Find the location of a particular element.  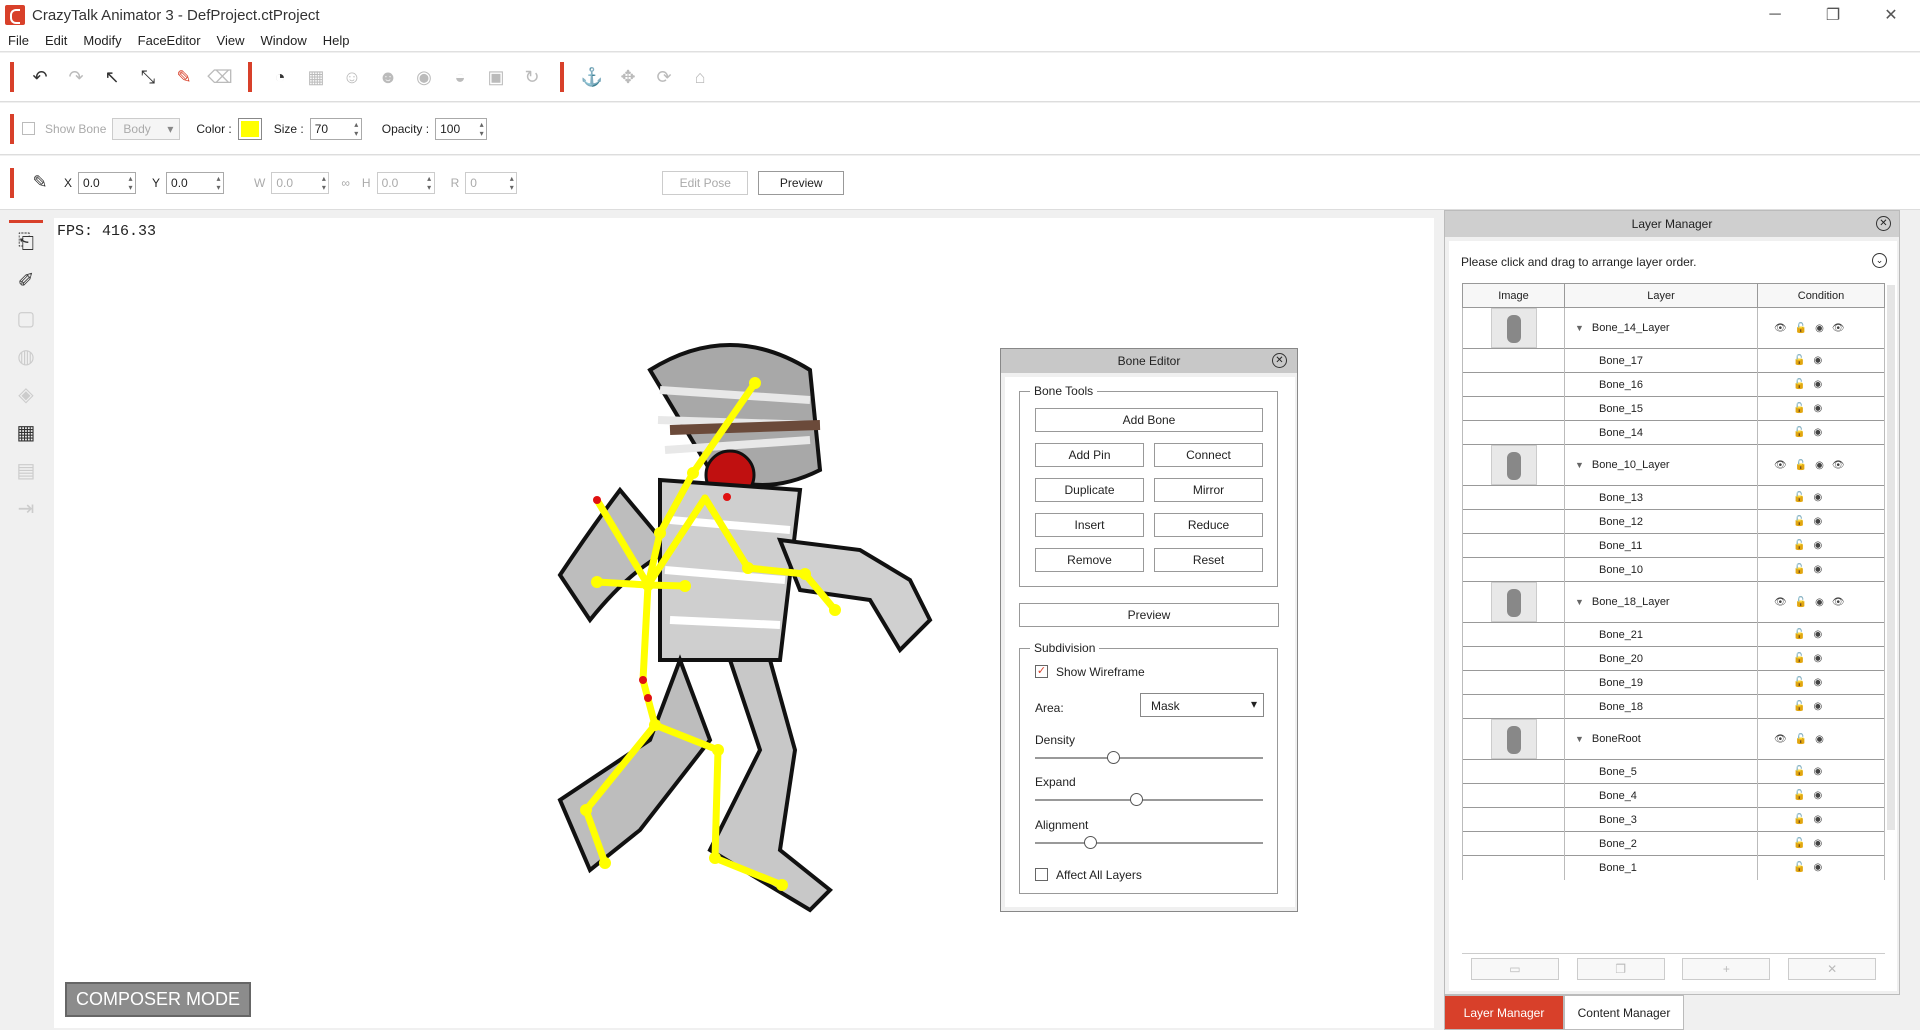

face-icon: ☺ is located at coordinates (352, 77).